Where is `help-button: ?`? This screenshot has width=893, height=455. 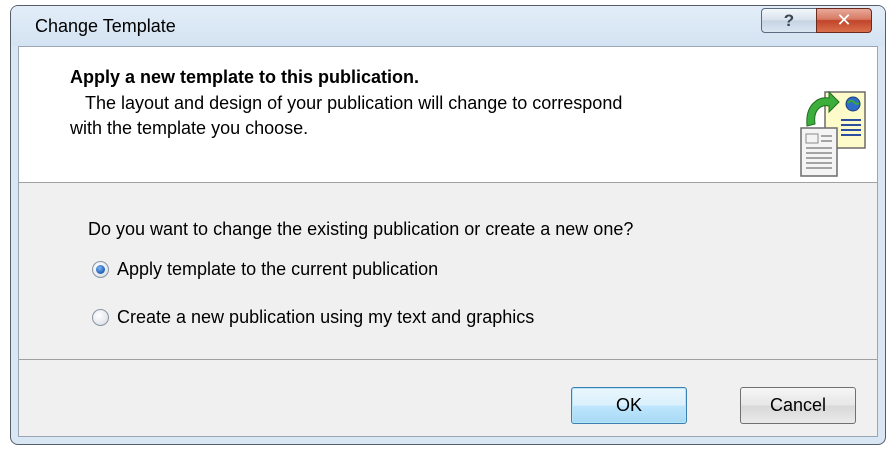 help-button: ? is located at coordinates (789, 20).